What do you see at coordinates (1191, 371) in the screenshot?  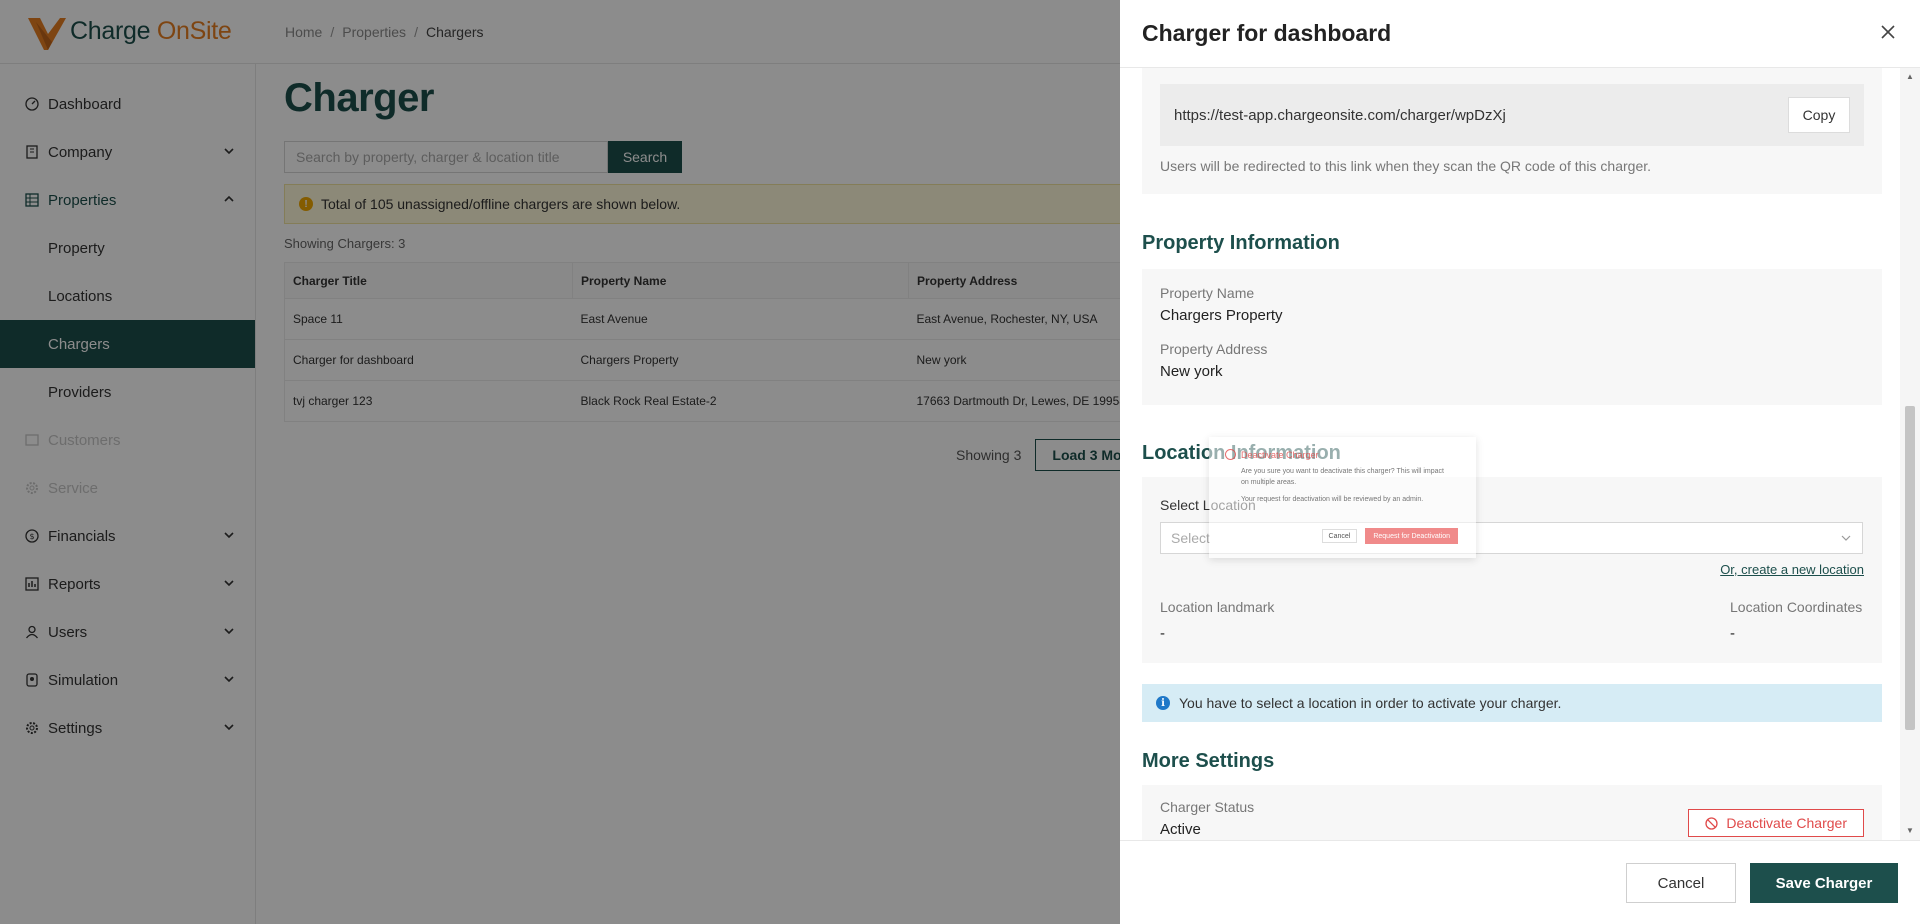 I see `property-address-value: New york` at bounding box center [1191, 371].